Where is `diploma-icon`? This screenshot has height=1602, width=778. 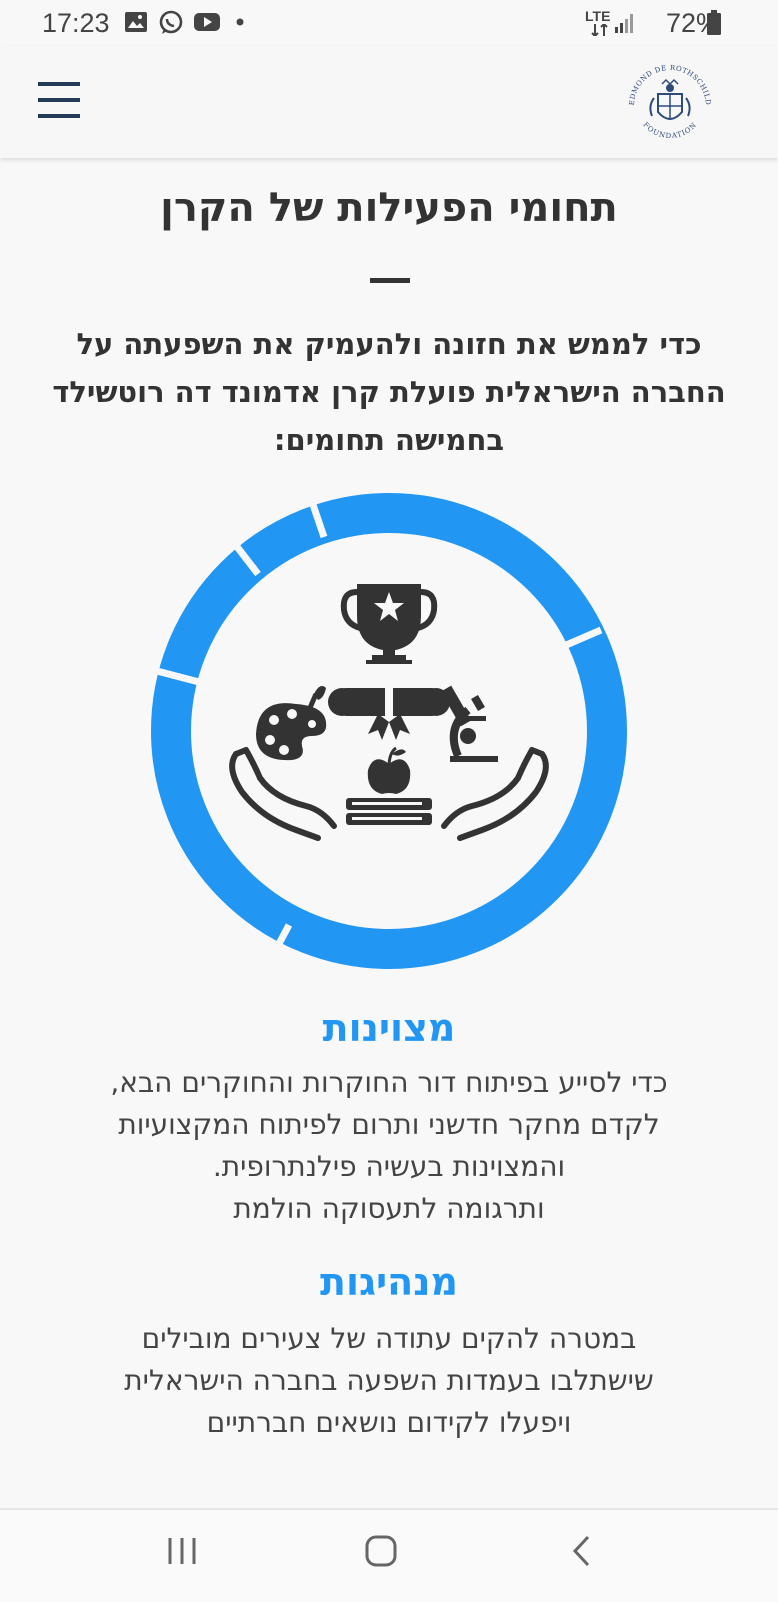 diploma-icon is located at coordinates (389, 714).